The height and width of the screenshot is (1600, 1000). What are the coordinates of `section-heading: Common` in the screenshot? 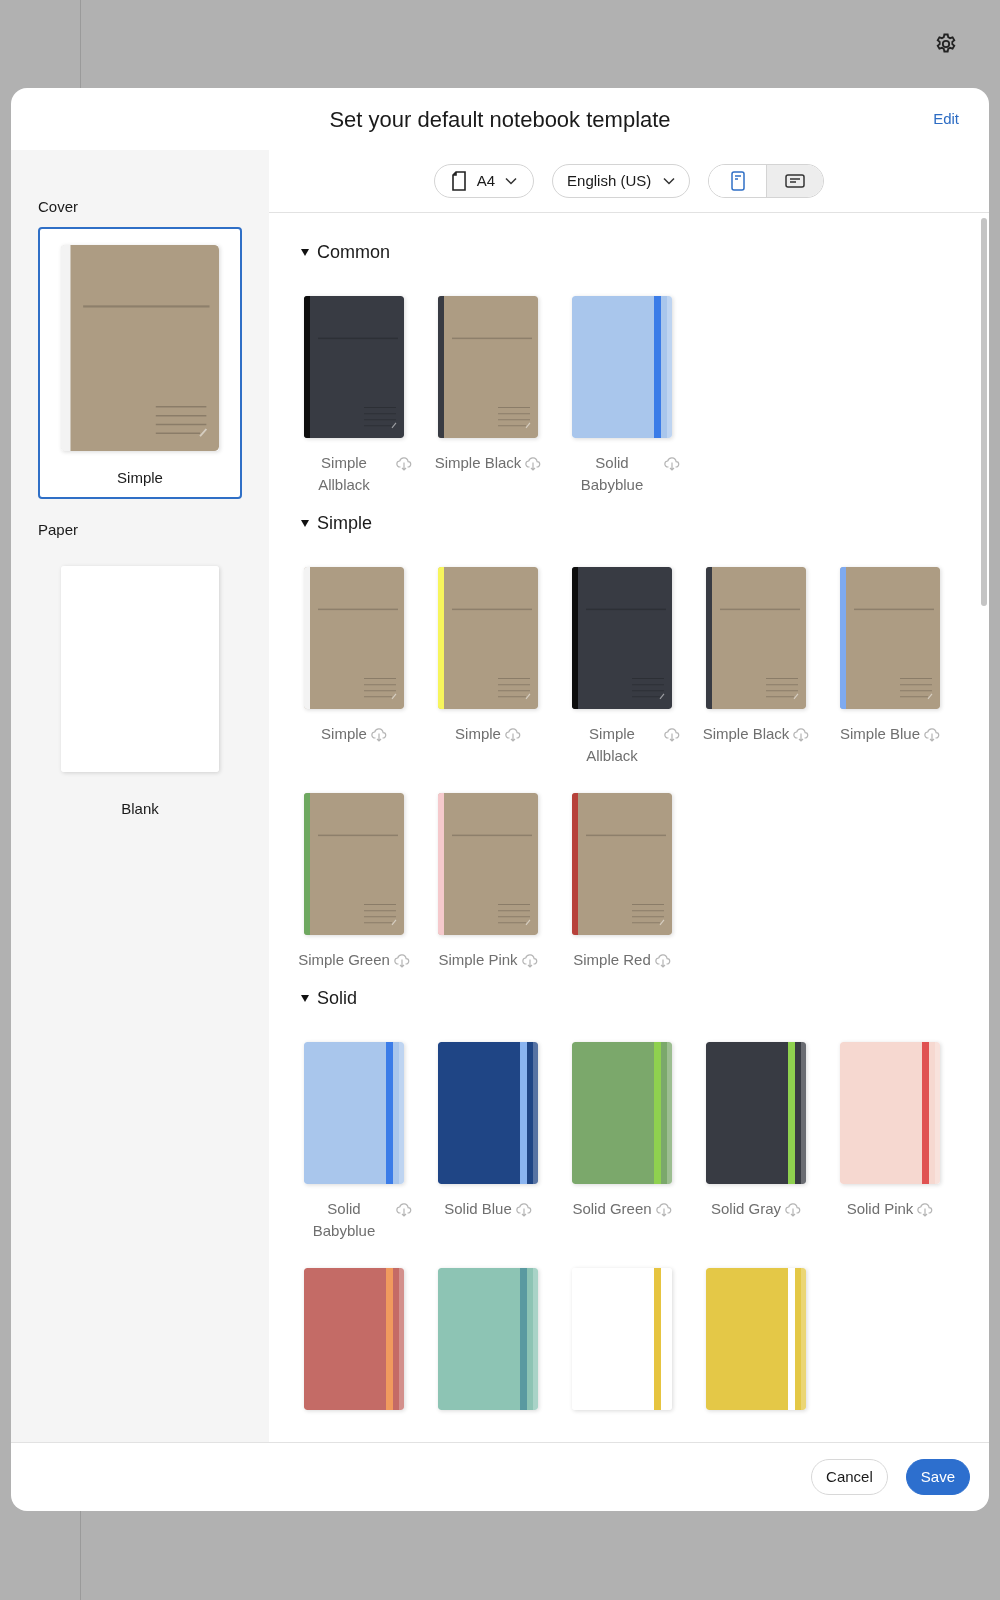 It's located at (354, 252).